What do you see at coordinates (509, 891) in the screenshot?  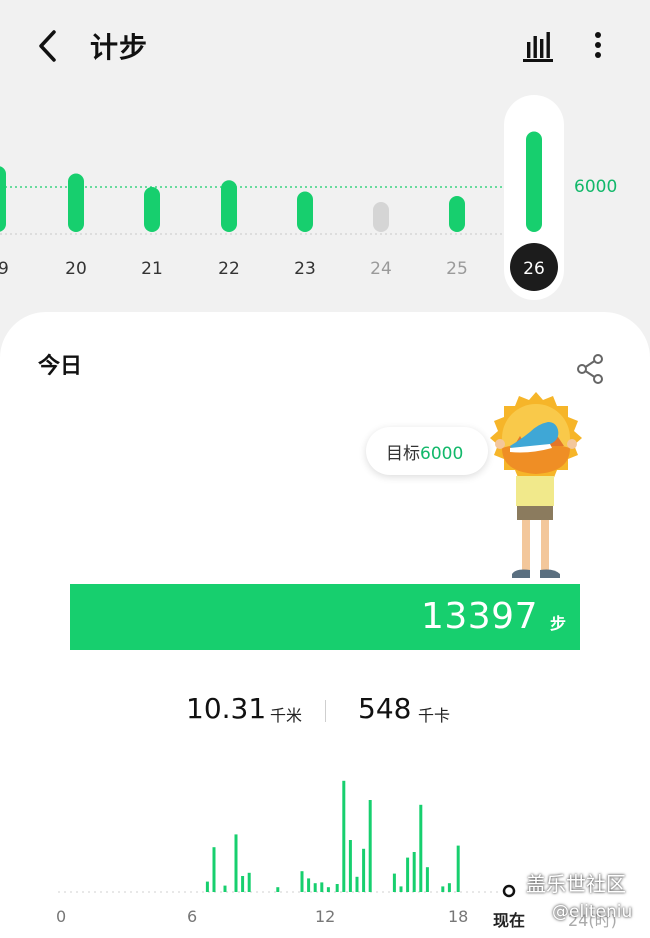 I see `now-marker` at bounding box center [509, 891].